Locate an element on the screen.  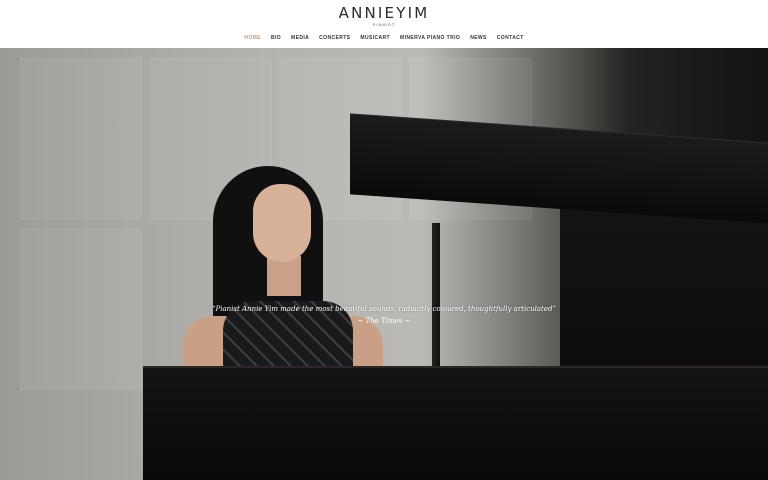
nav-item-minerva-piano-trio: MINERVA PIANO TRIO is located at coordinates (430, 38).